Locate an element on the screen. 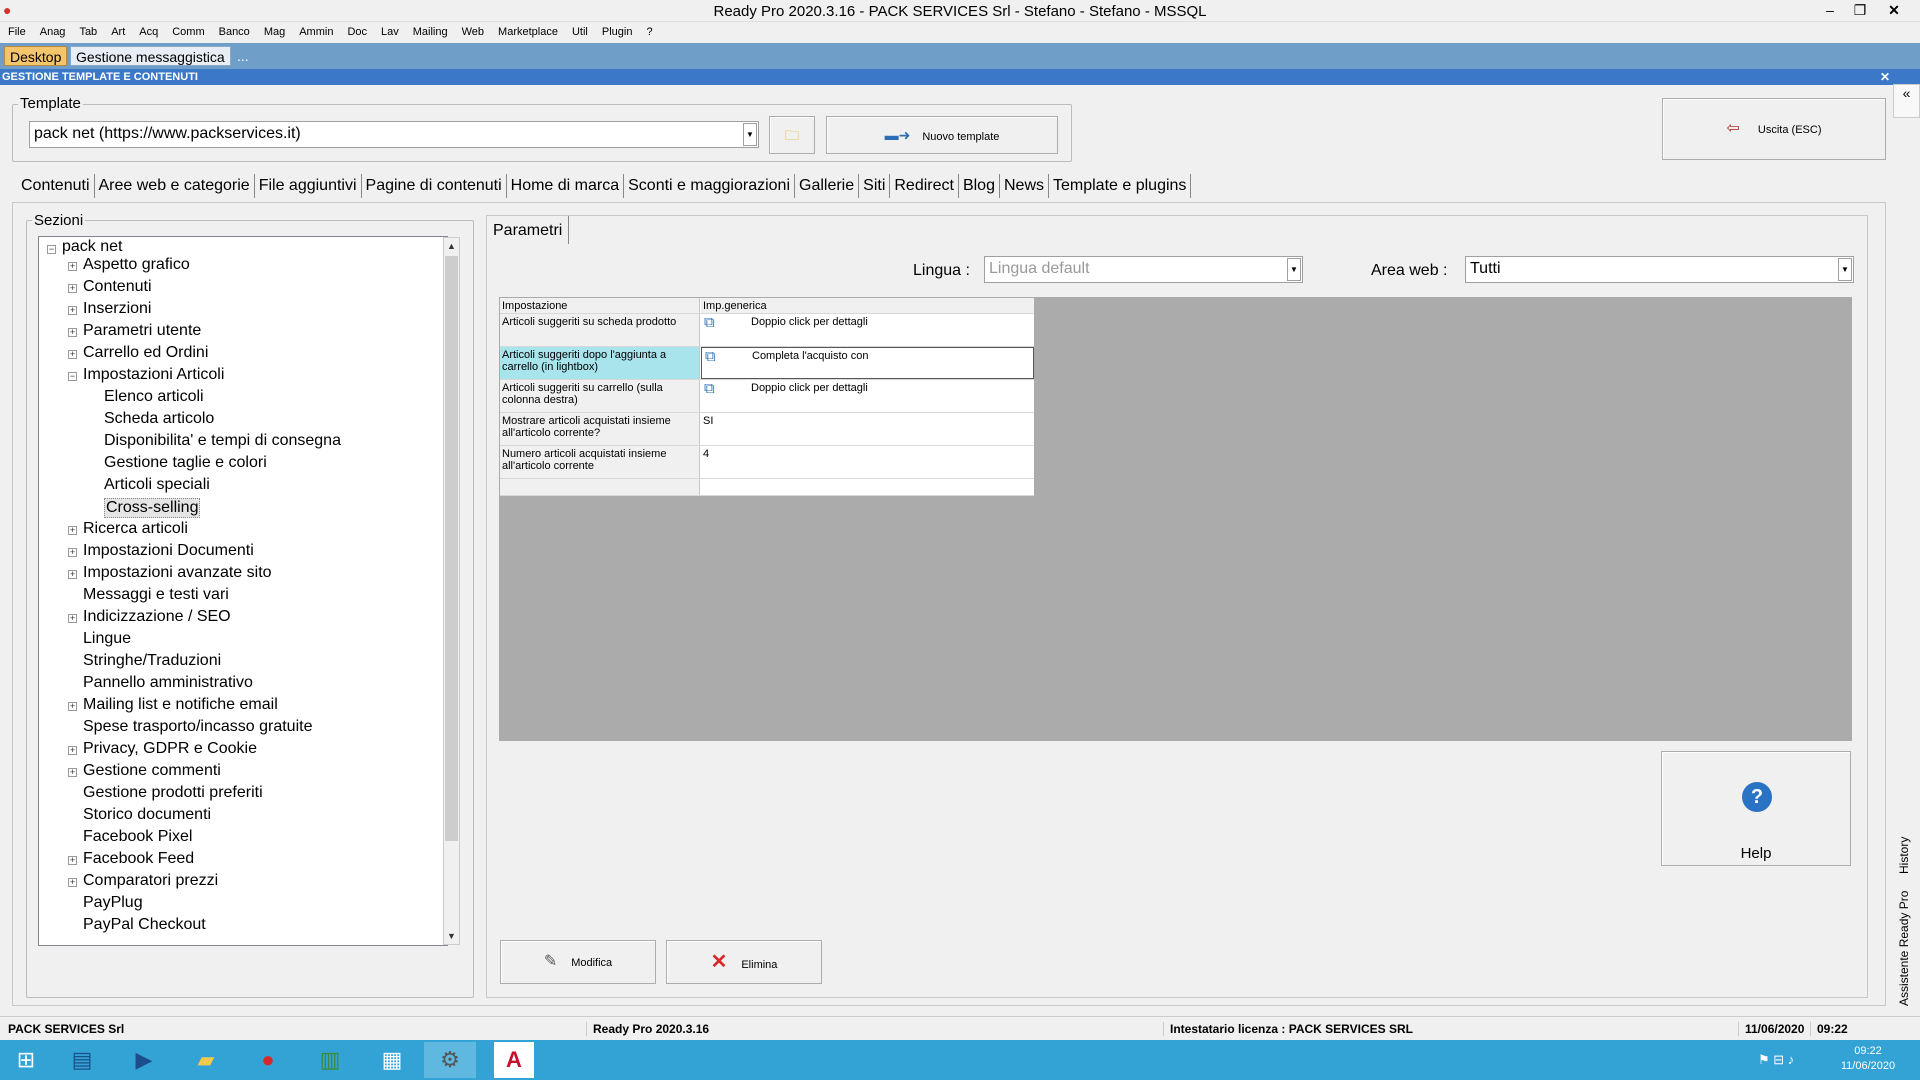 This screenshot has width=1920, height=1080. tree-item: Mailing list e notifiche email is located at coordinates (180, 705).